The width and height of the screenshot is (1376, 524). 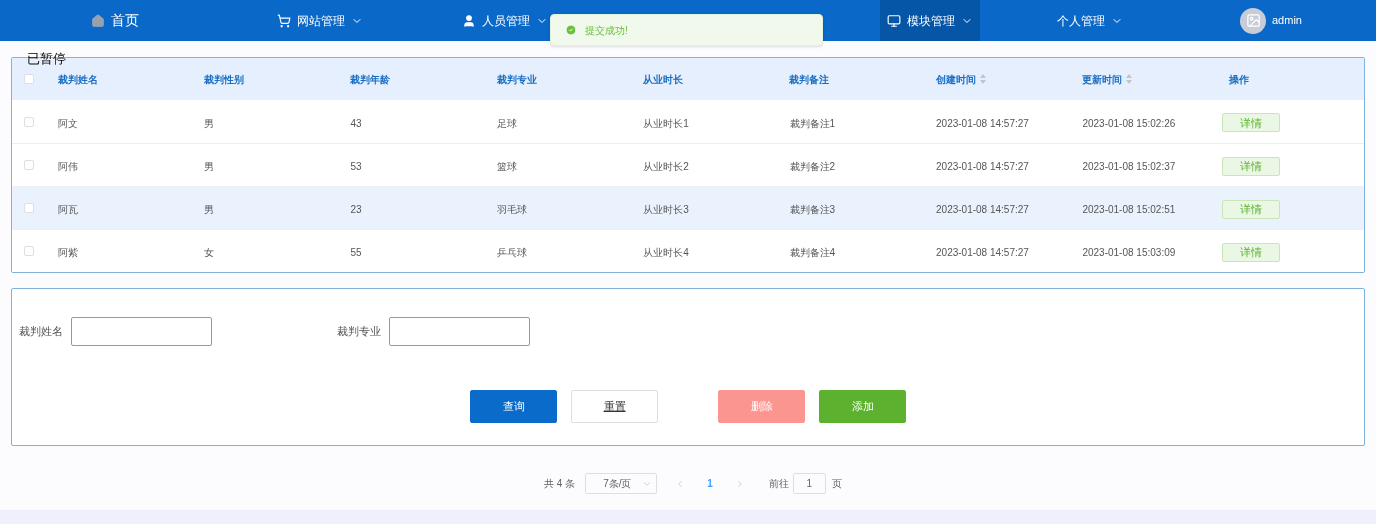 What do you see at coordinates (666, 166) in the screenshot?
I see `table-cell: 从业时长2` at bounding box center [666, 166].